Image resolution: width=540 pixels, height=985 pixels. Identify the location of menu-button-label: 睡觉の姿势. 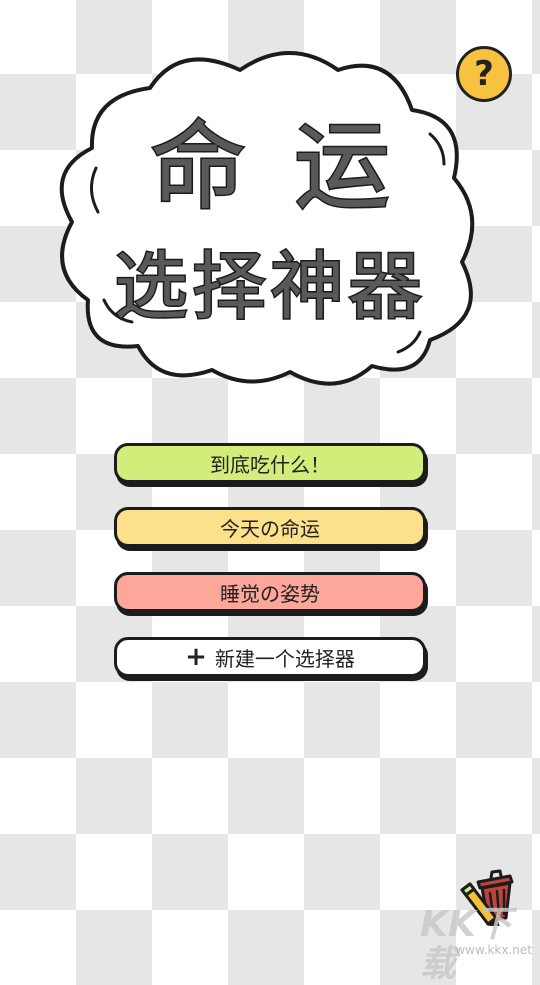
(270, 593).